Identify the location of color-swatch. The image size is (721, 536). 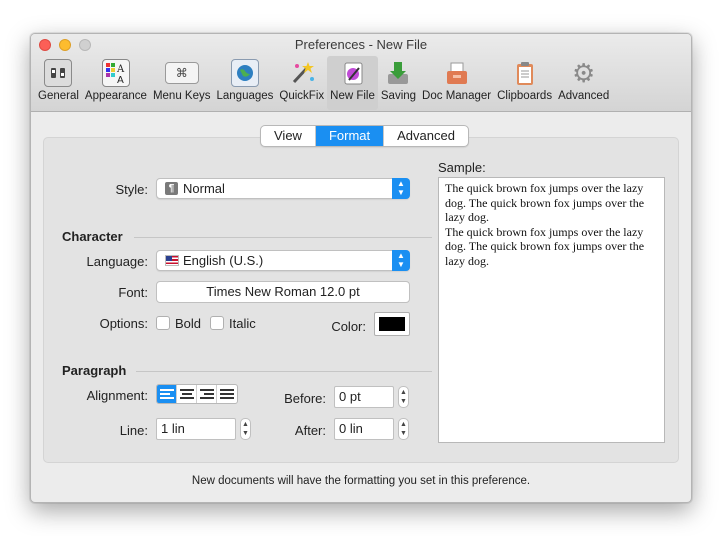
(392, 324).